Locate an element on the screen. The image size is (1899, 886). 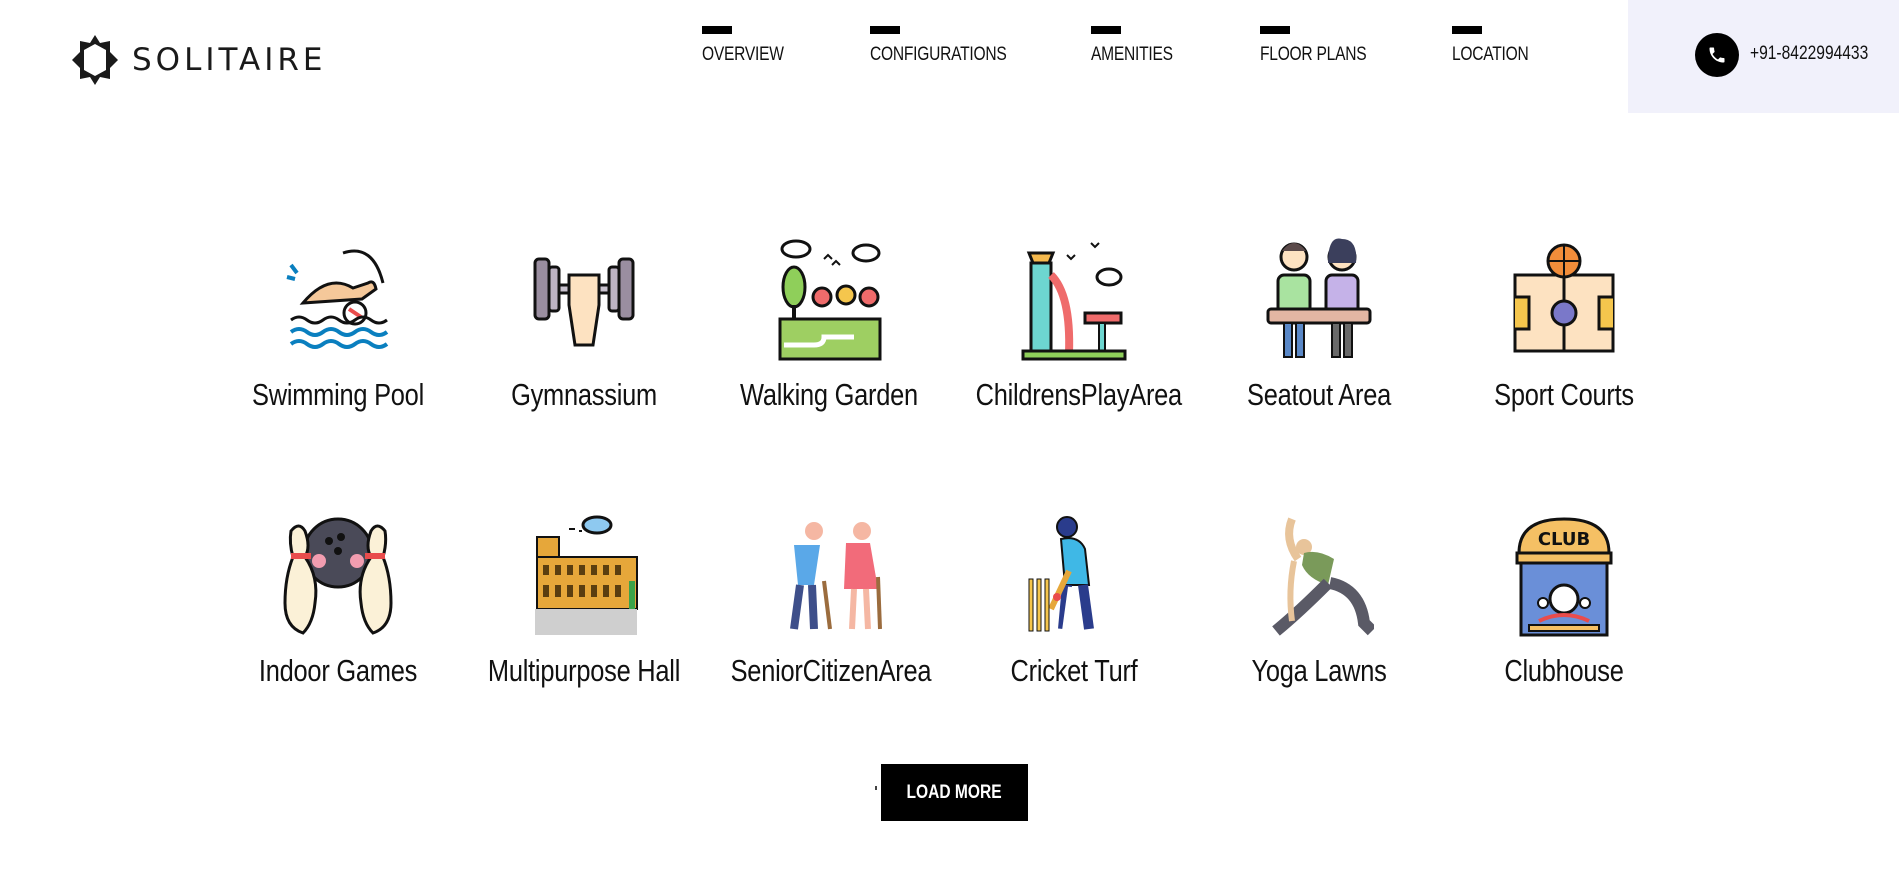
amenity-label: Walking Garden is located at coordinates (829, 394).